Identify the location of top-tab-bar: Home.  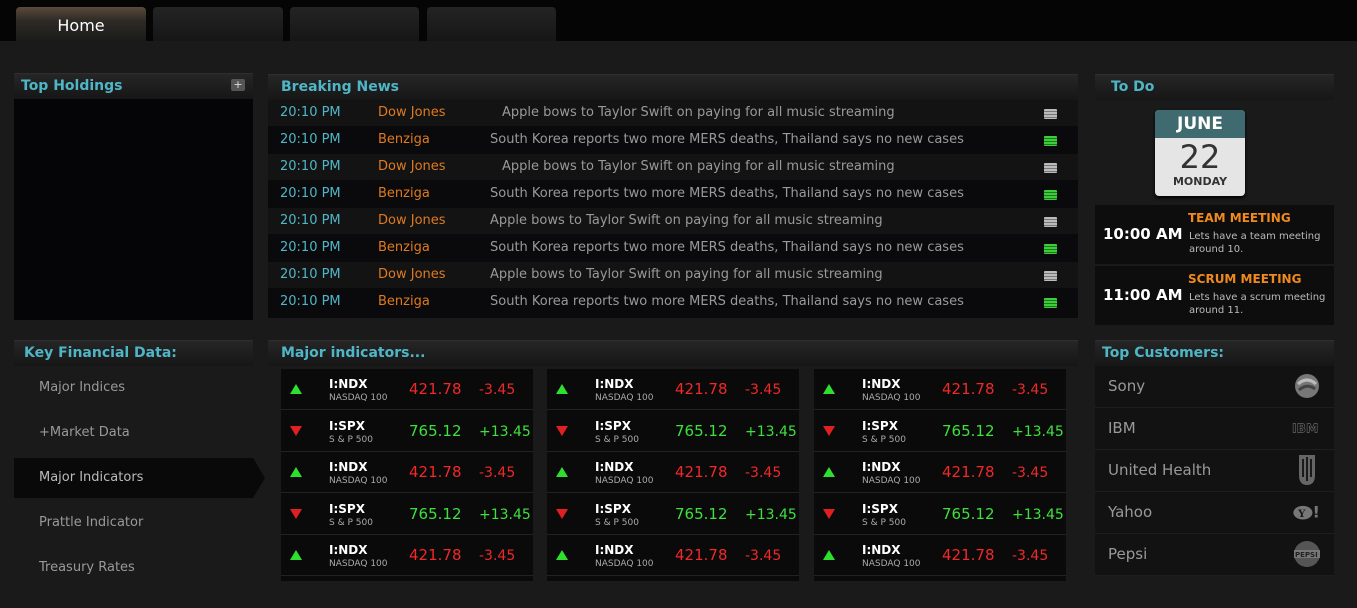
(678, 20).